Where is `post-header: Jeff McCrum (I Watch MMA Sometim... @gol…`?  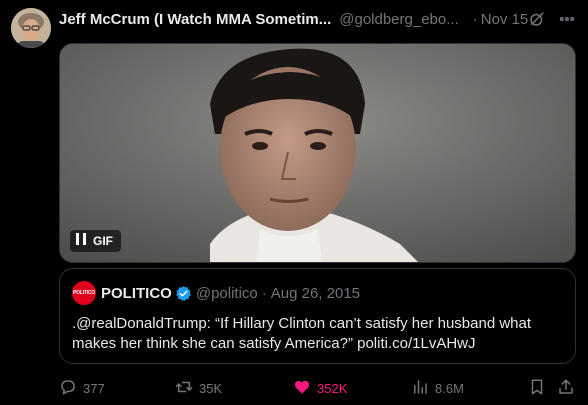
post-header: Jeff McCrum (I Watch MMA Sometim... @gol… is located at coordinates (318, 19).